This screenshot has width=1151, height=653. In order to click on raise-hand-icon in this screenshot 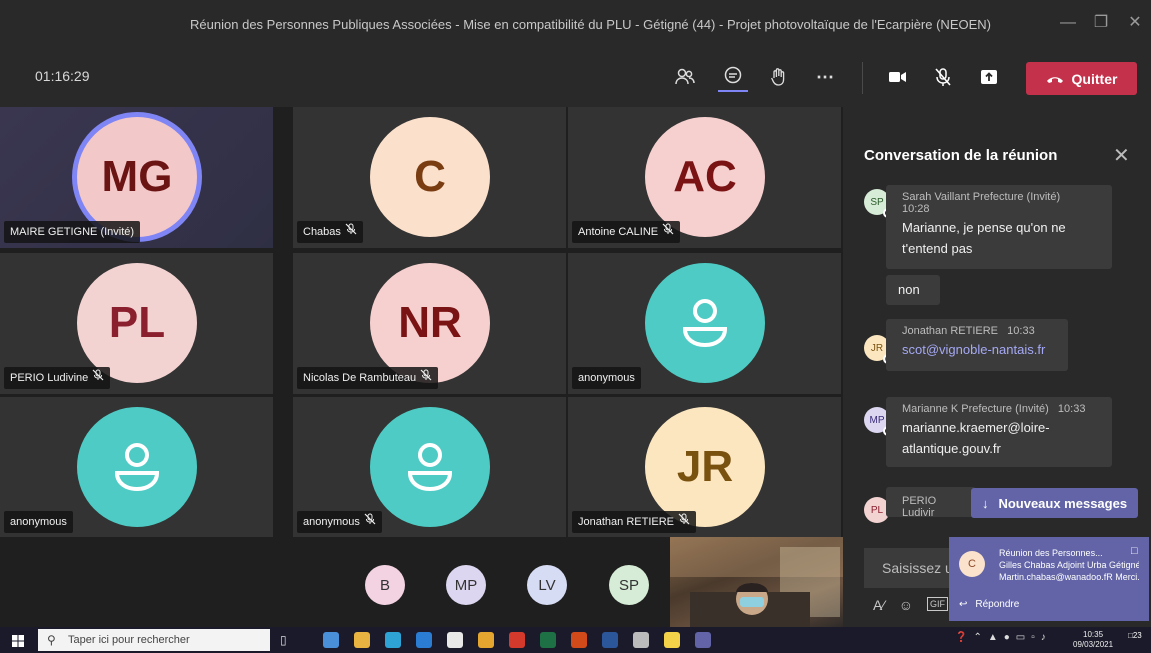, I will do `click(779, 77)`.